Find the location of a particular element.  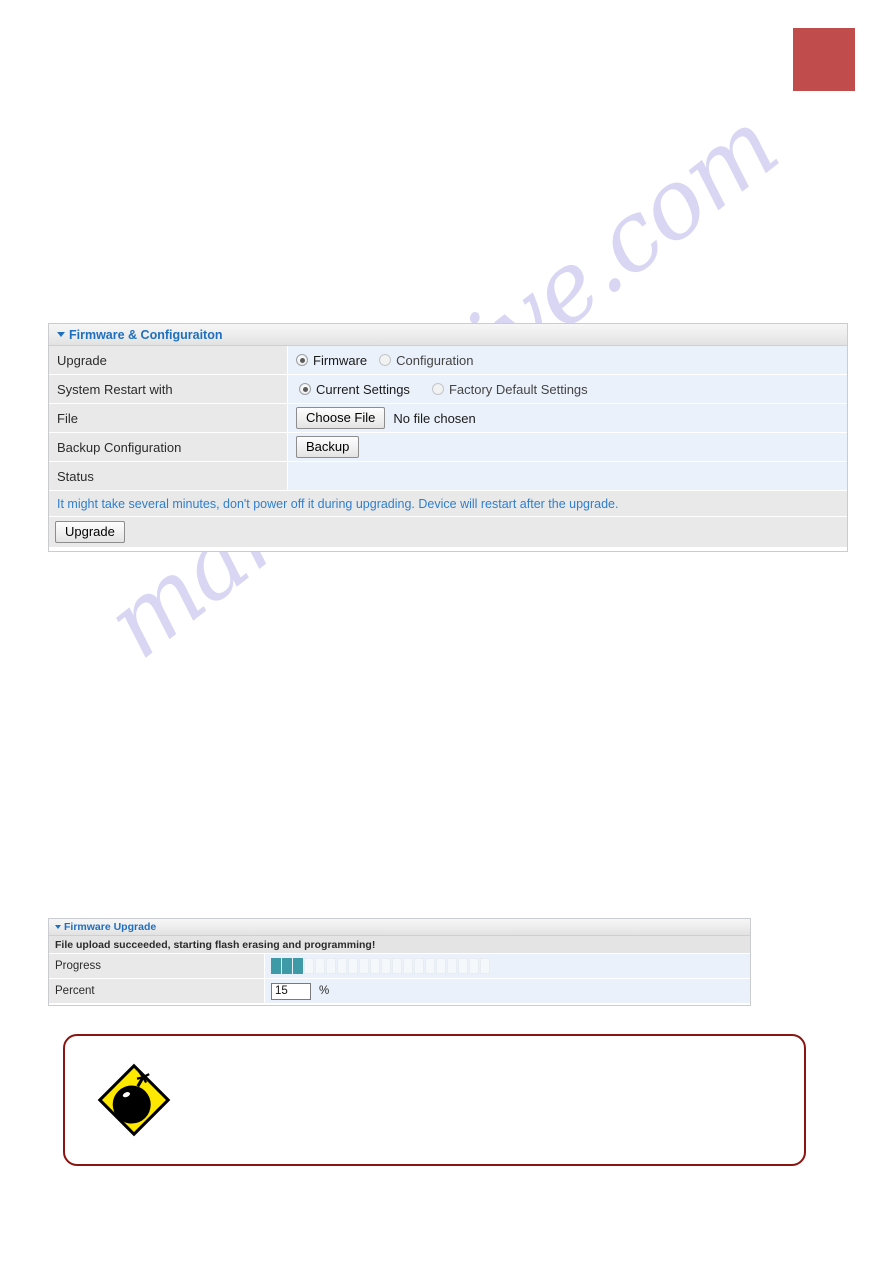

value-percent: % is located at coordinates (507, 991).